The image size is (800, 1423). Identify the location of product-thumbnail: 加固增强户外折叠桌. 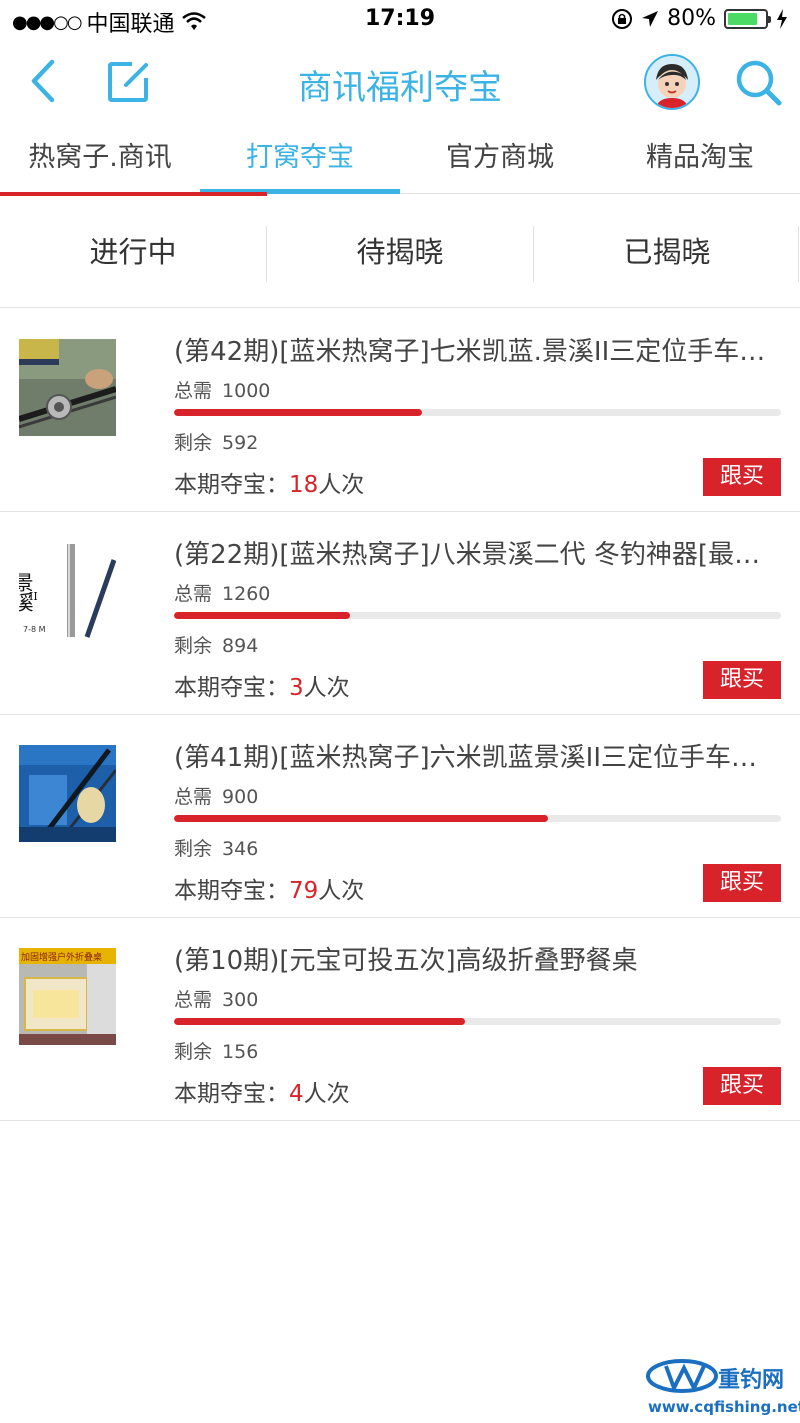
(67, 996).